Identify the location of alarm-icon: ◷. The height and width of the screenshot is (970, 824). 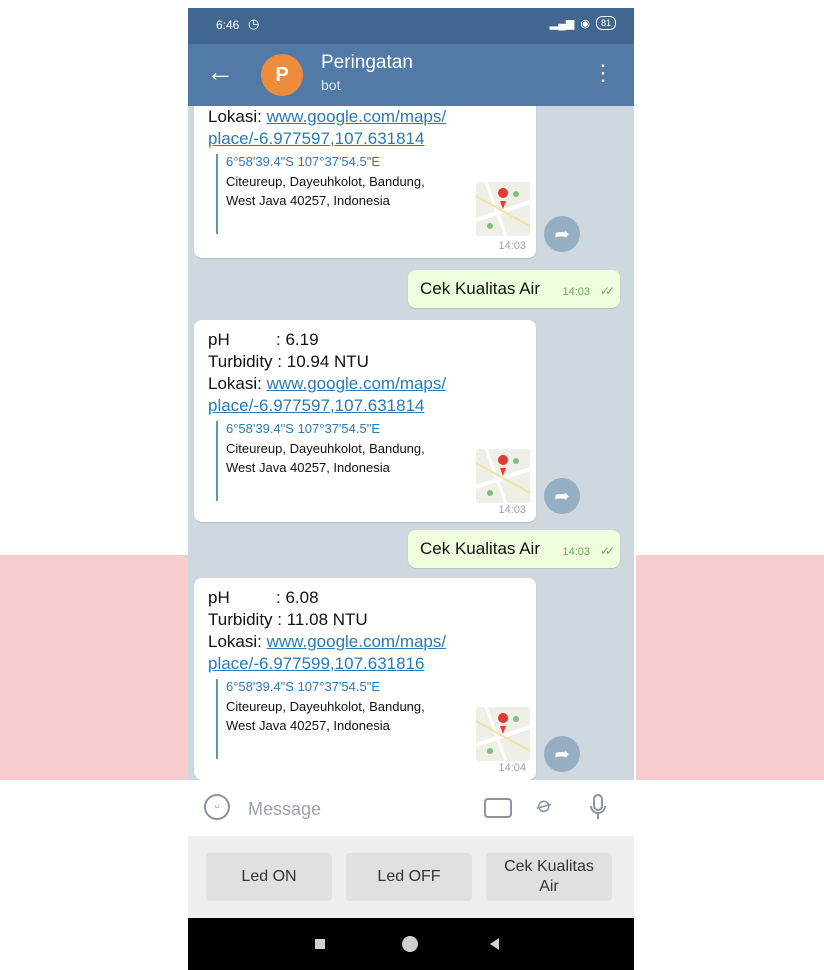
(254, 23).